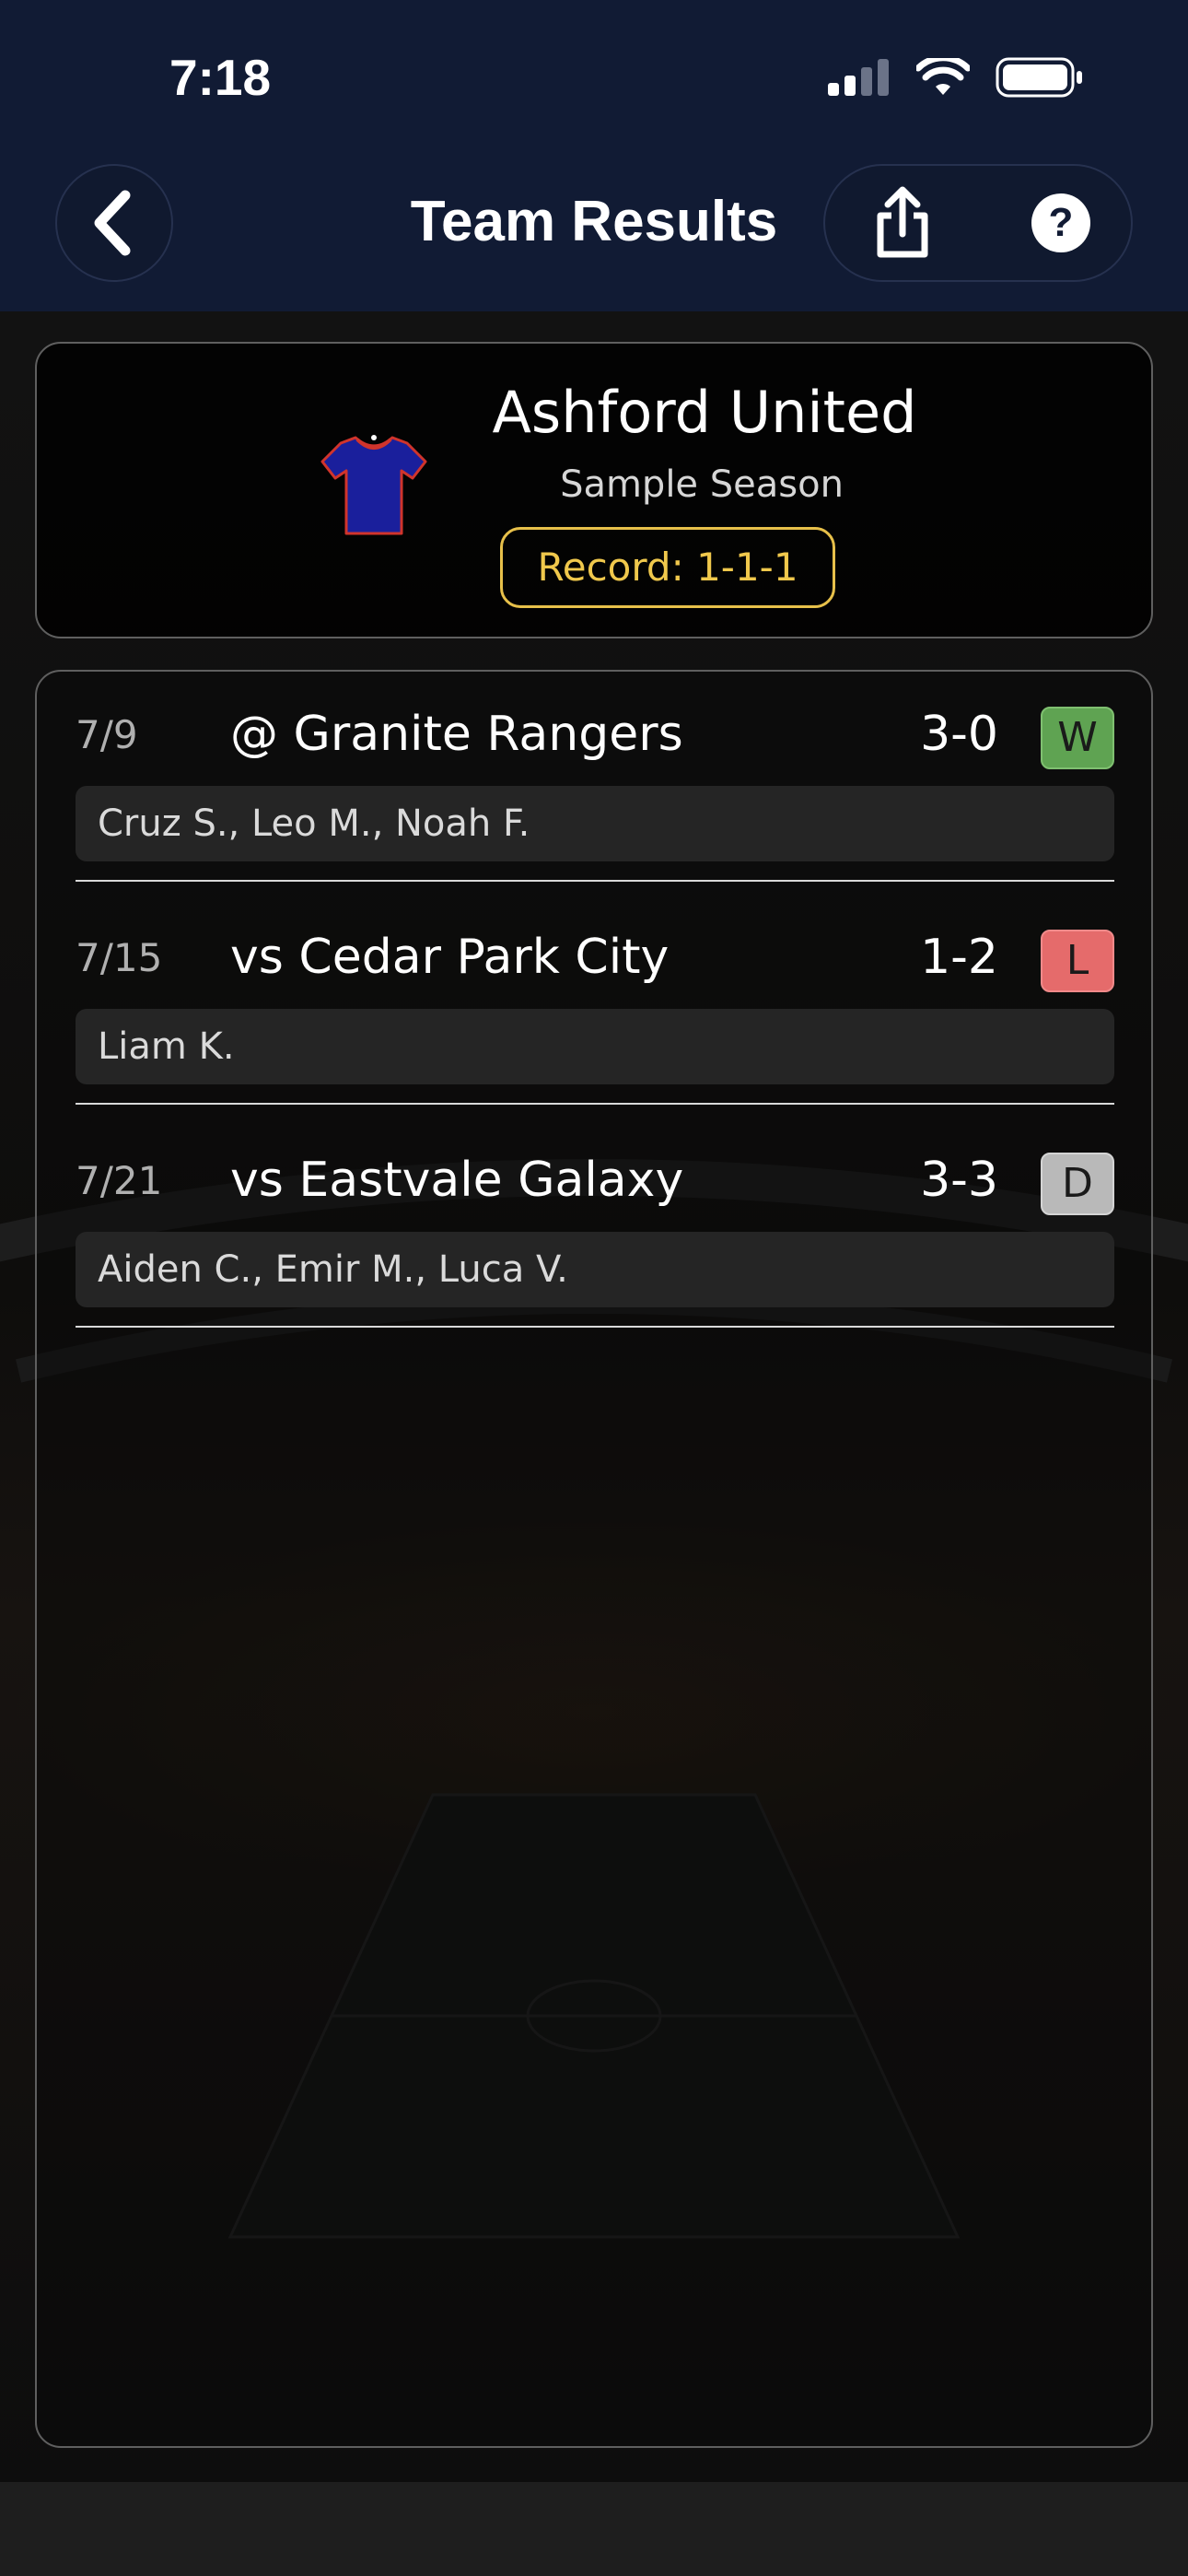 The image size is (1188, 2576). What do you see at coordinates (1077, 961) in the screenshot?
I see `result-badge-loss: L` at bounding box center [1077, 961].